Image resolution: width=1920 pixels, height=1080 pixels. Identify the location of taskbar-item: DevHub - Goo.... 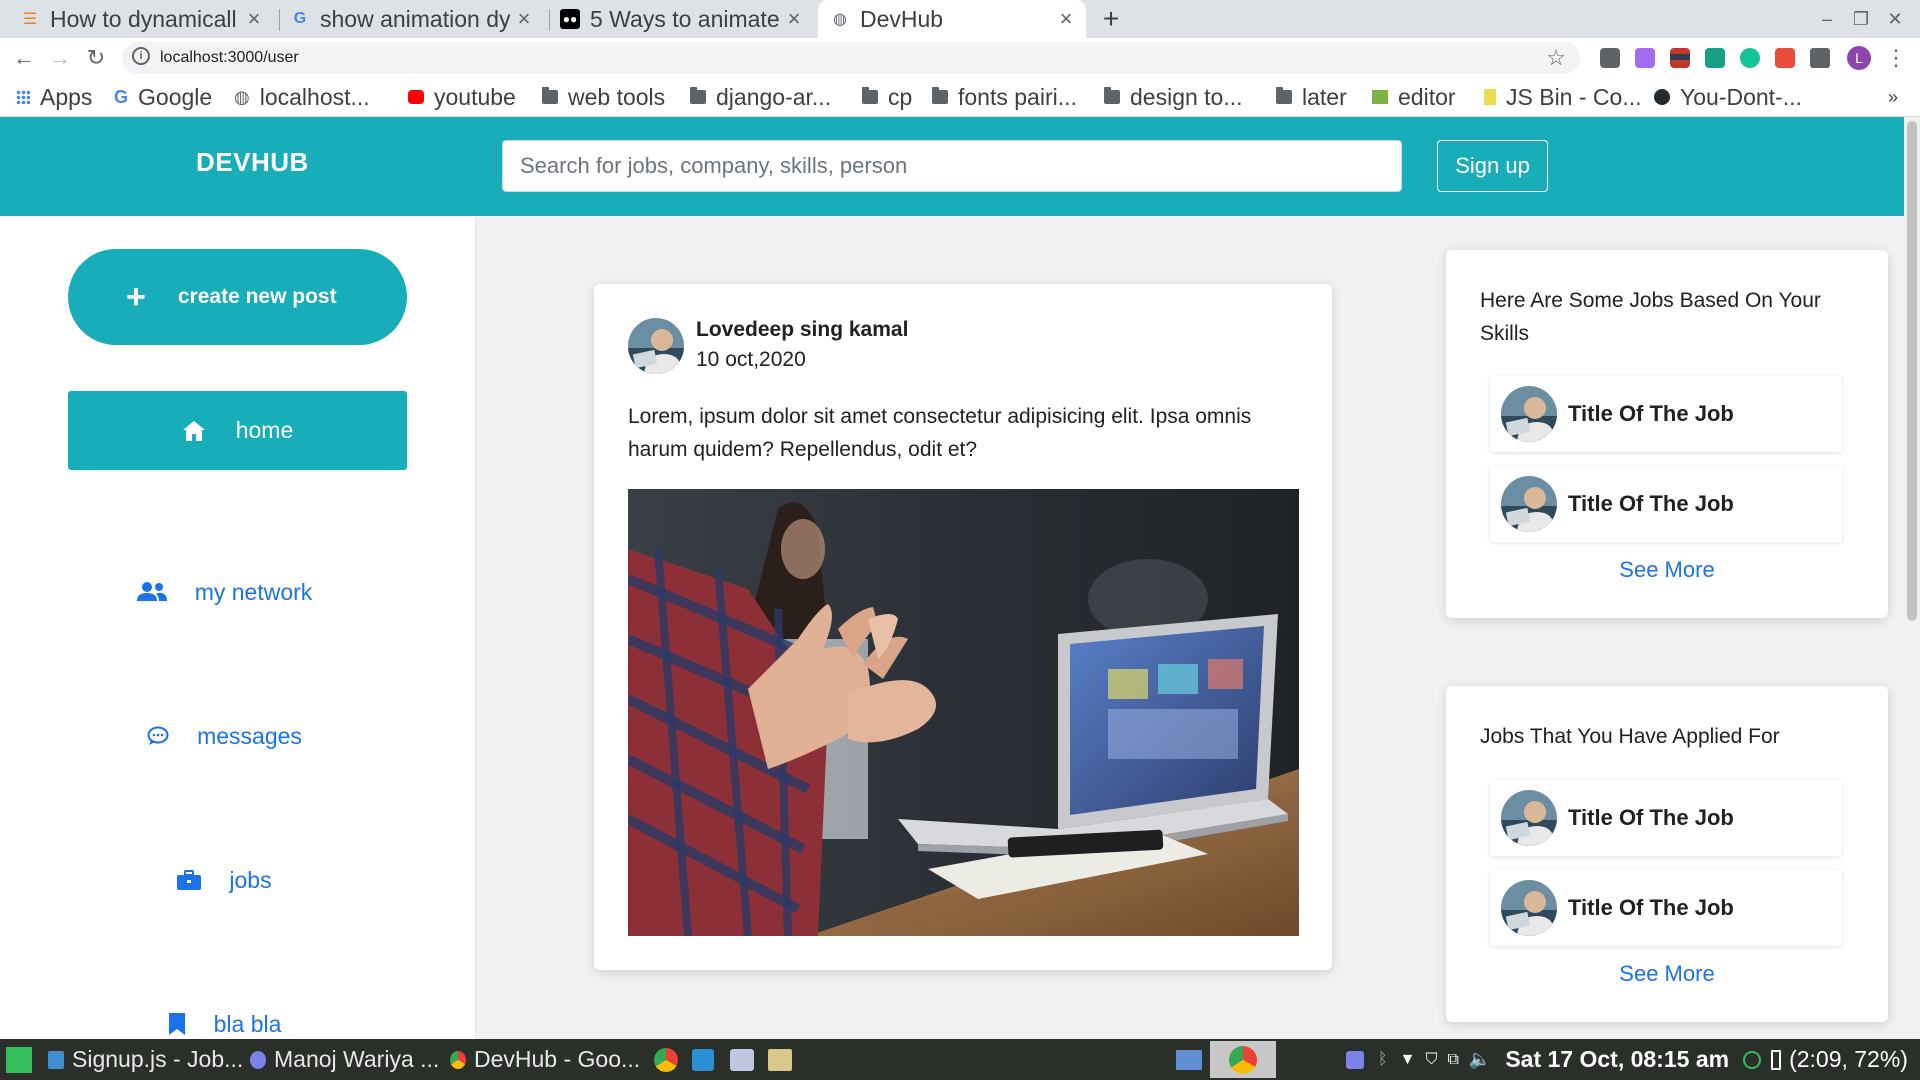
(545, 1059).